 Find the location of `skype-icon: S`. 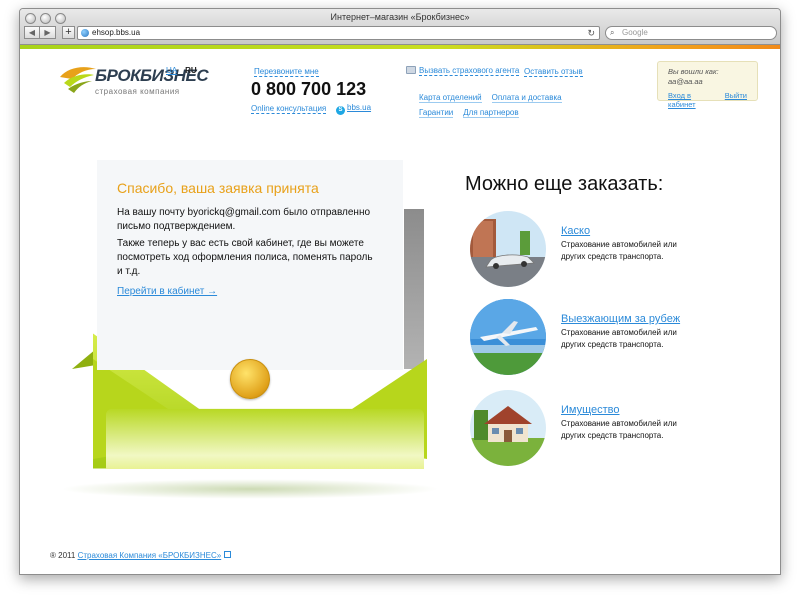

skype-icon: S is located at coordinates (340, 110).